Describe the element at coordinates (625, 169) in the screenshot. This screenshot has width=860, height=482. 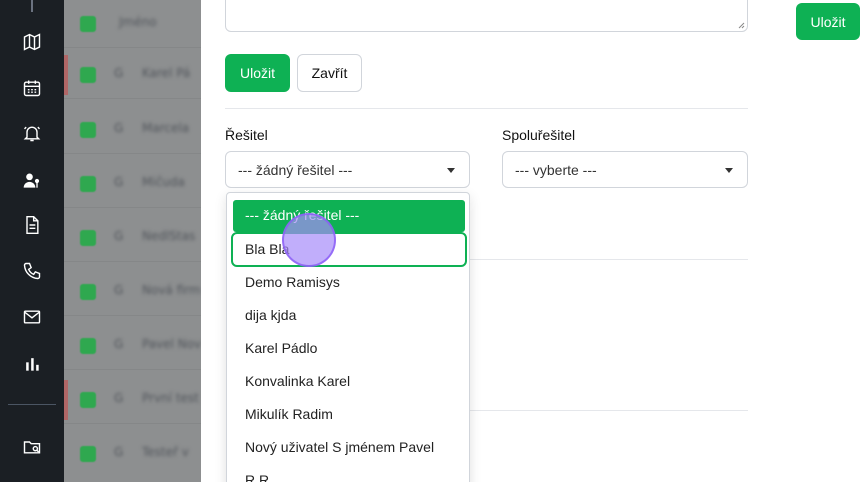
I see `coassignee-select: --- vyberte ---` at that location.